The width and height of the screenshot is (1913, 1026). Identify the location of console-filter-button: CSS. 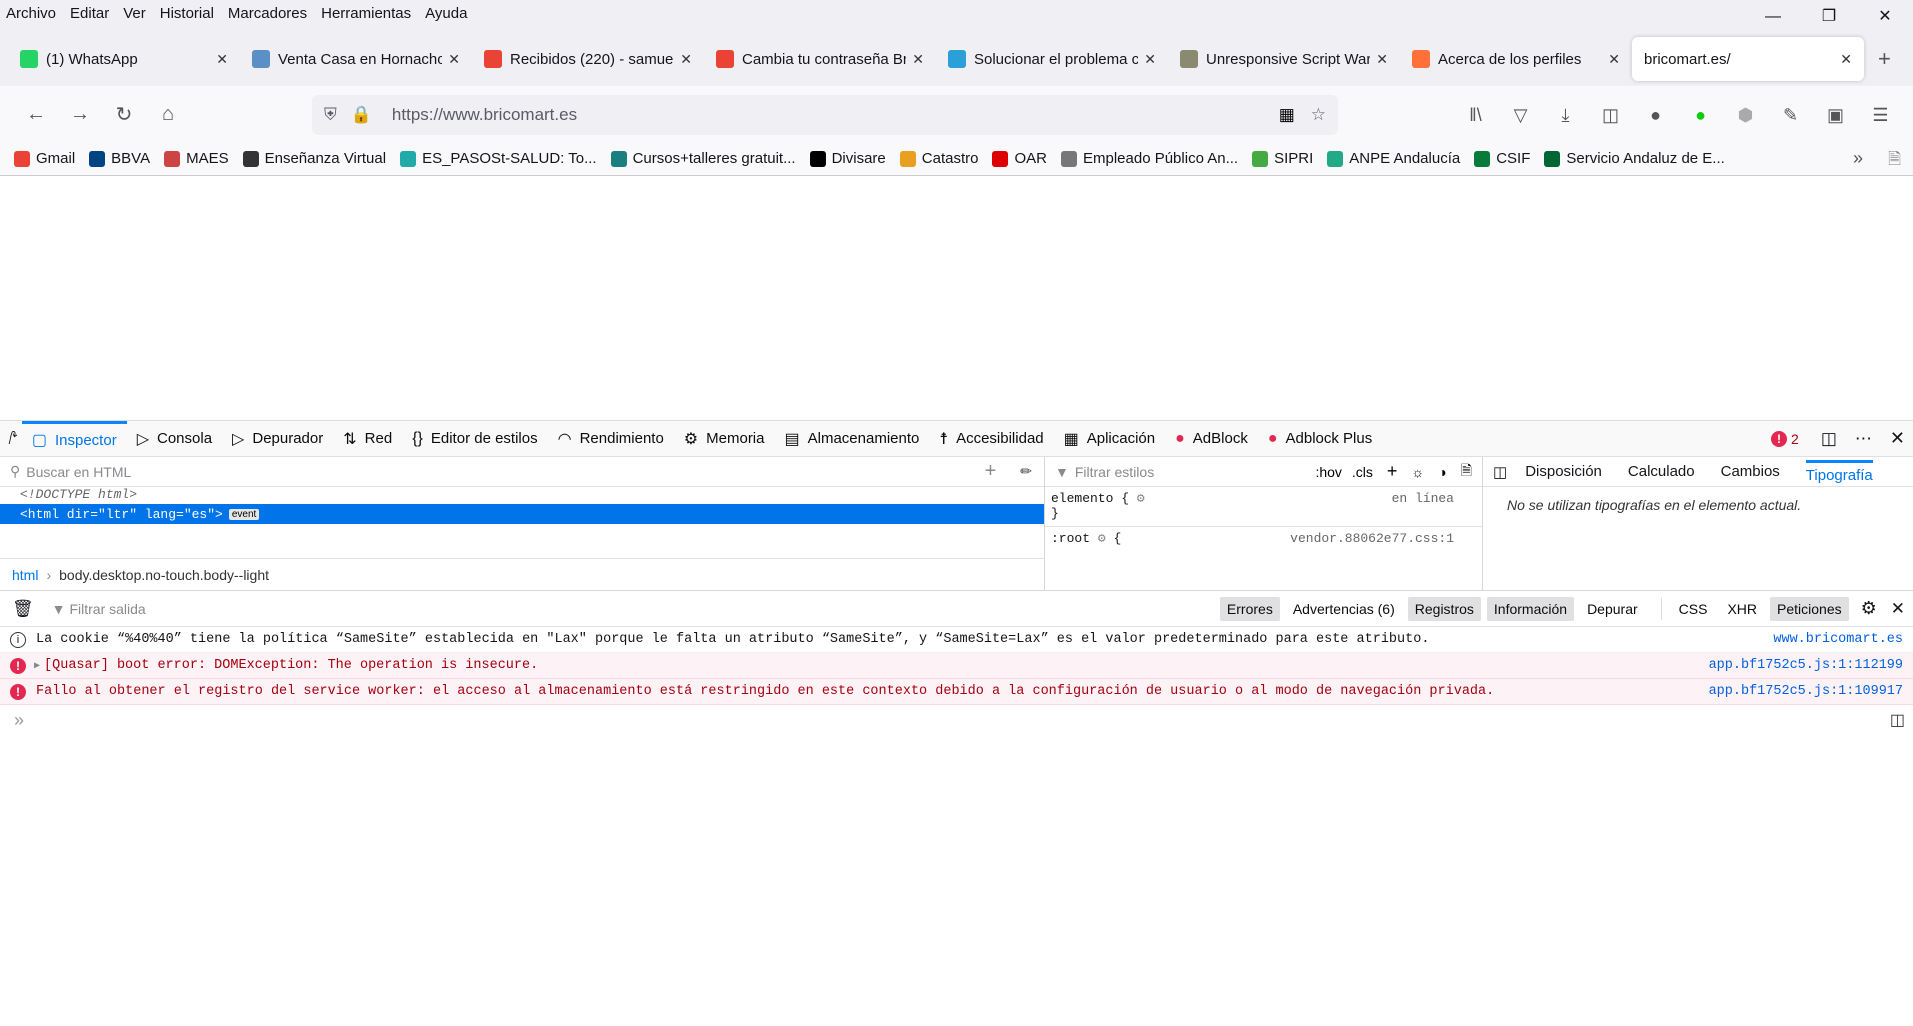
(1693, 609).